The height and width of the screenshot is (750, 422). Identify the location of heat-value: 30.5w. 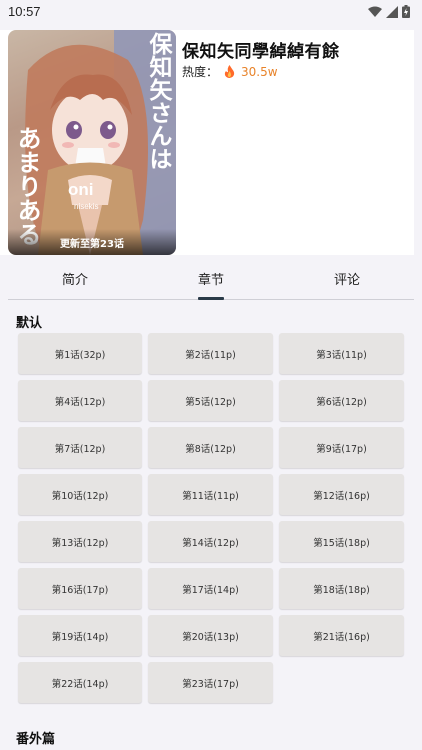
(259, 71).